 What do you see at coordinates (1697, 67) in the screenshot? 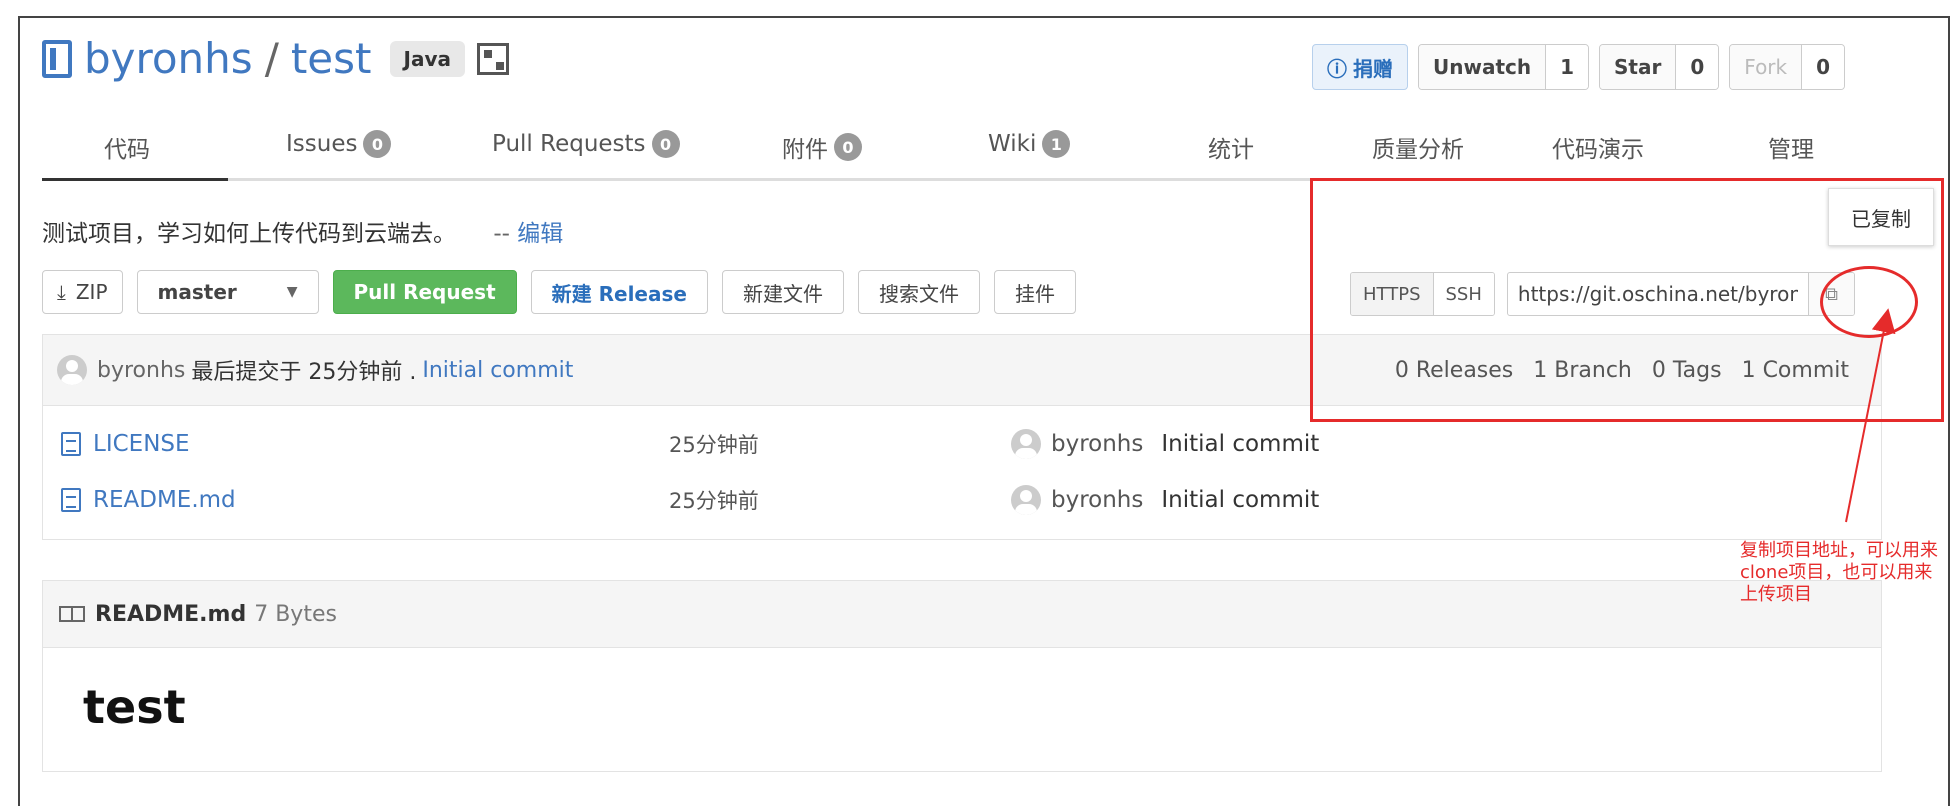
I see `star-count: 0` at bounding box center [1697, 67].